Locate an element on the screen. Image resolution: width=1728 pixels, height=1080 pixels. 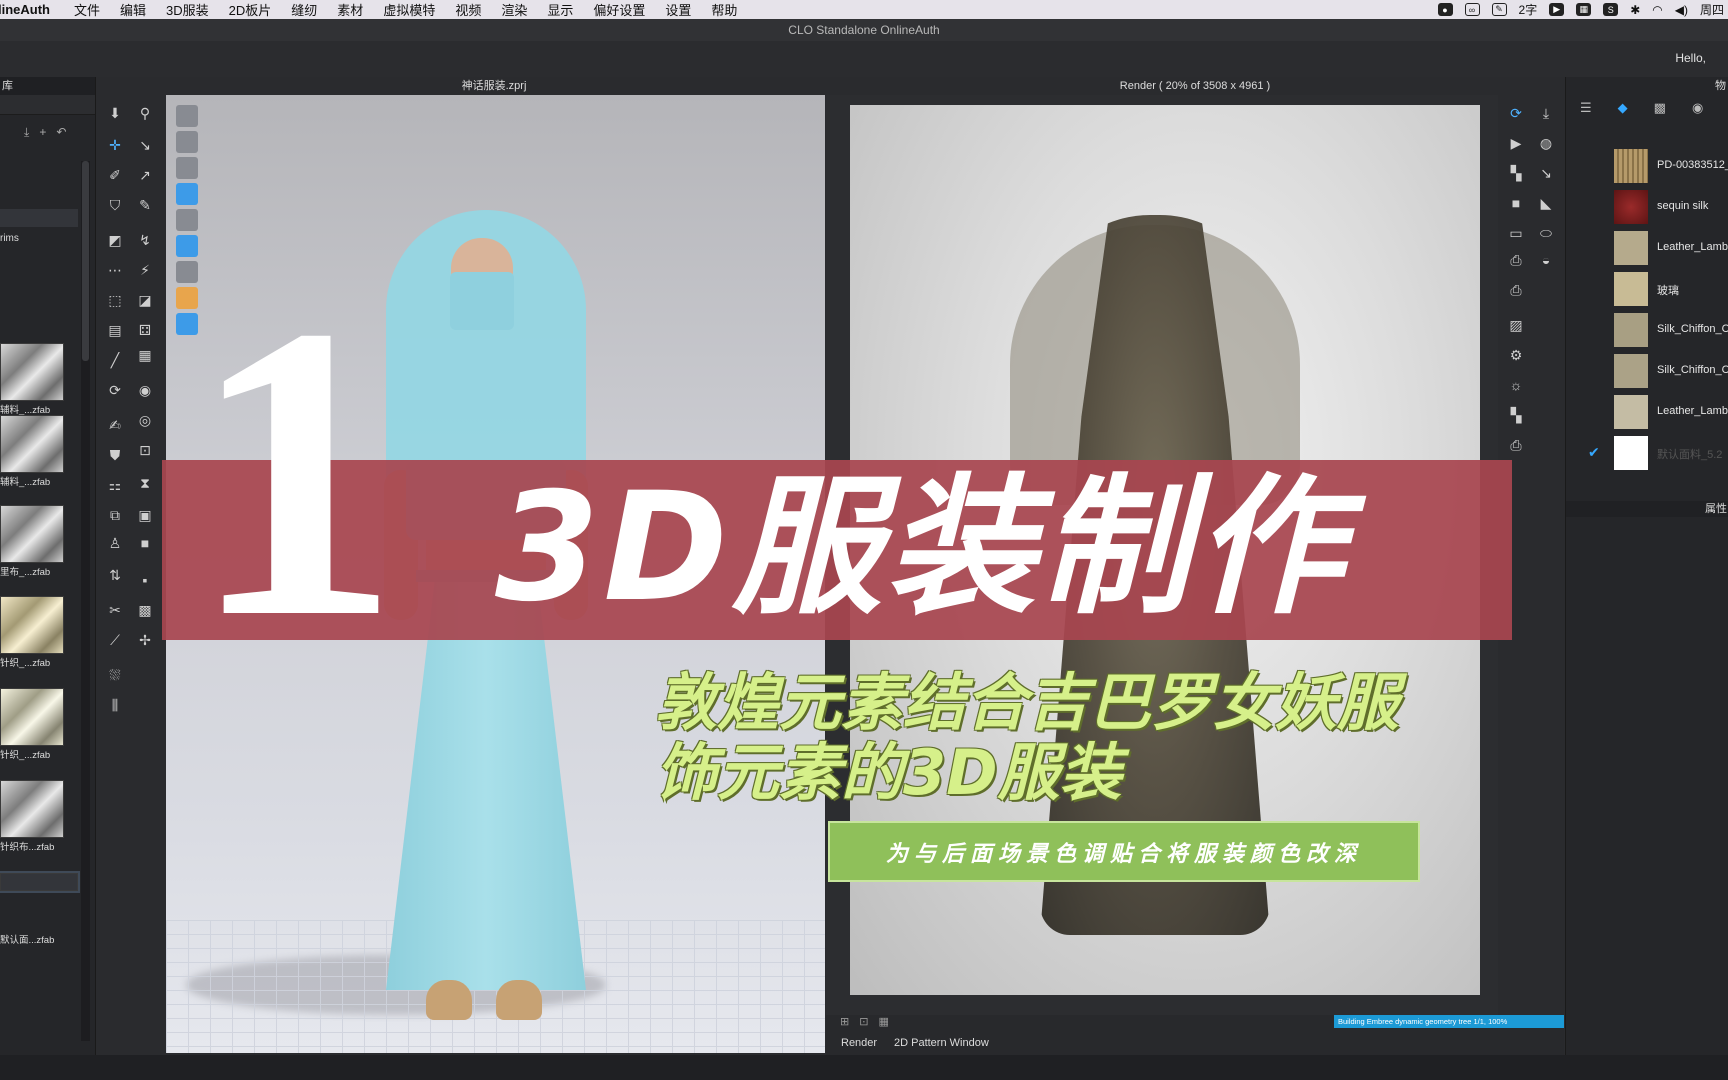
pen-icon: ✐ is located at coordinates (115, 175).